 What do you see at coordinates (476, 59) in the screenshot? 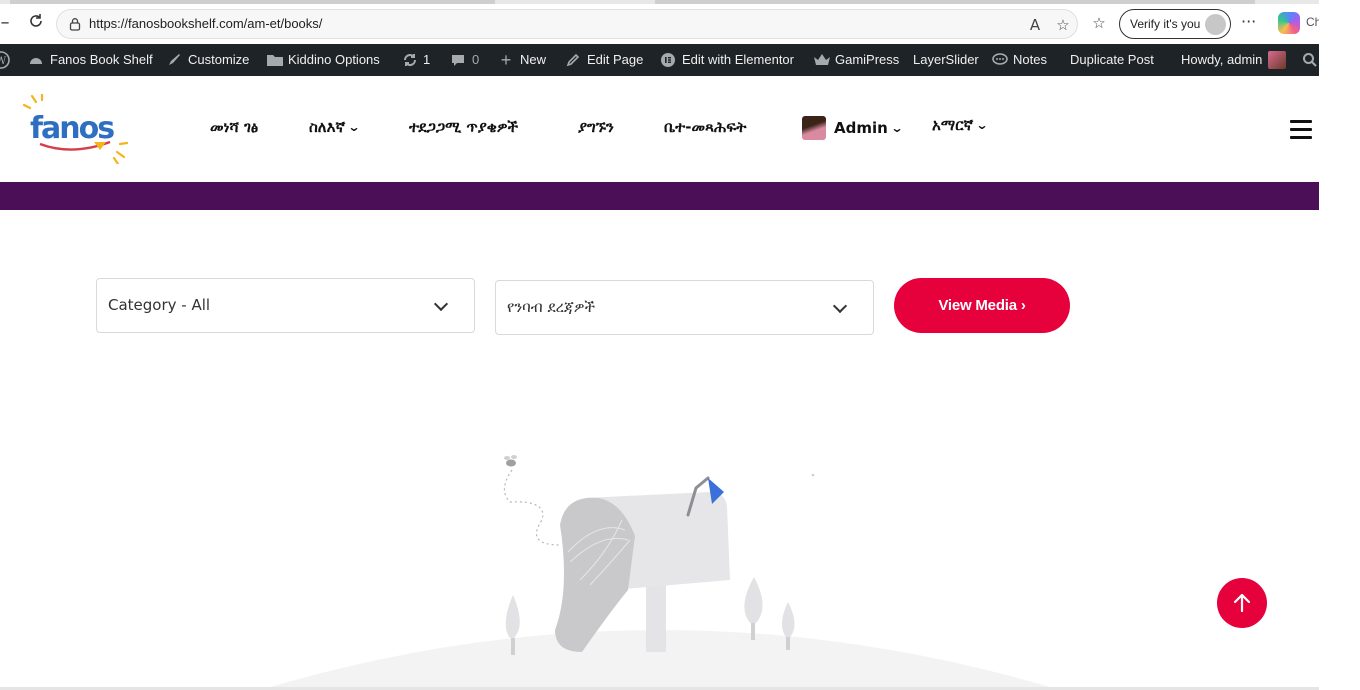
I see `comments-count: 0` at bounding box center [476, 59].